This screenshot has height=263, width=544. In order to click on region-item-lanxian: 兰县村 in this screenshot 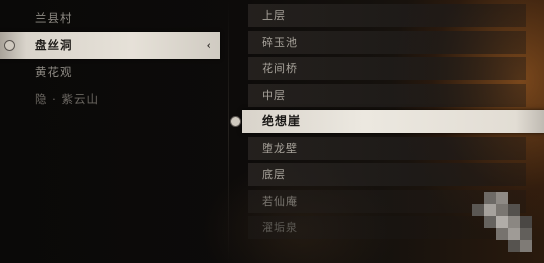, I will do `click(110, 18)`.